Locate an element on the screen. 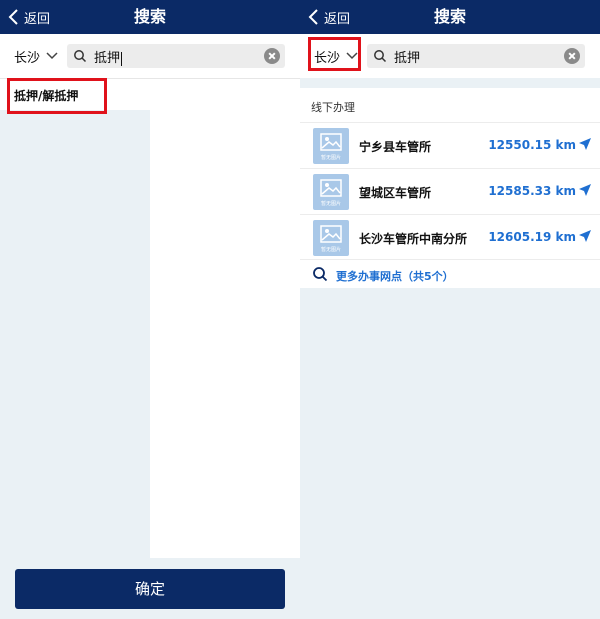  more-locations-label: 更多办事网点（共5个） is located at coordinates (395, 276).